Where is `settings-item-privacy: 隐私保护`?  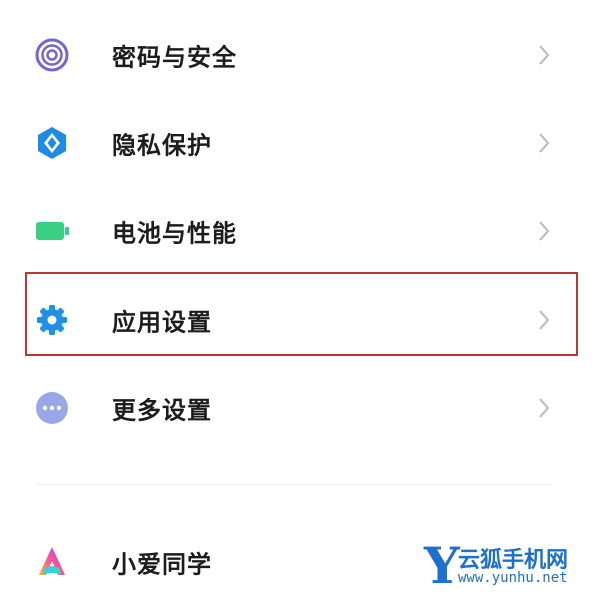 settings-item-privacy: 隐私保护 is located at coordinates (300, 143).